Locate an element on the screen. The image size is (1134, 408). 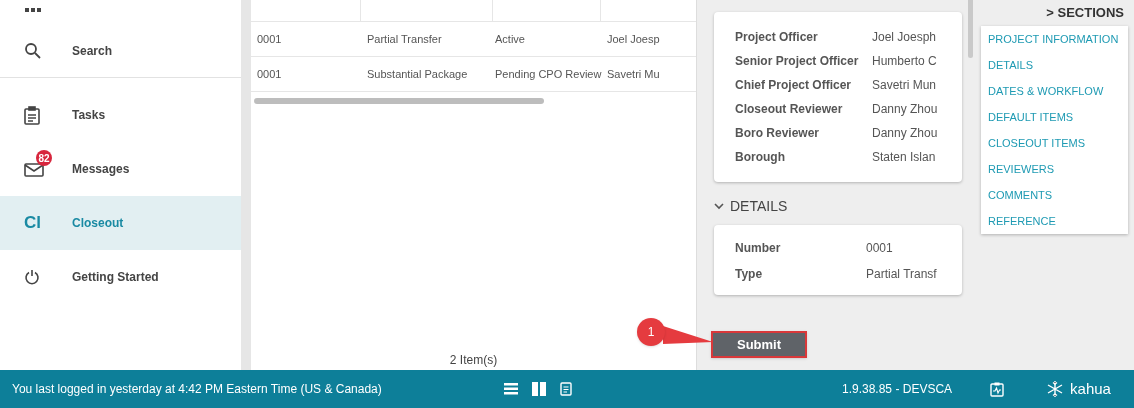
submit-button: Submit is located at coordinates (759, 344).